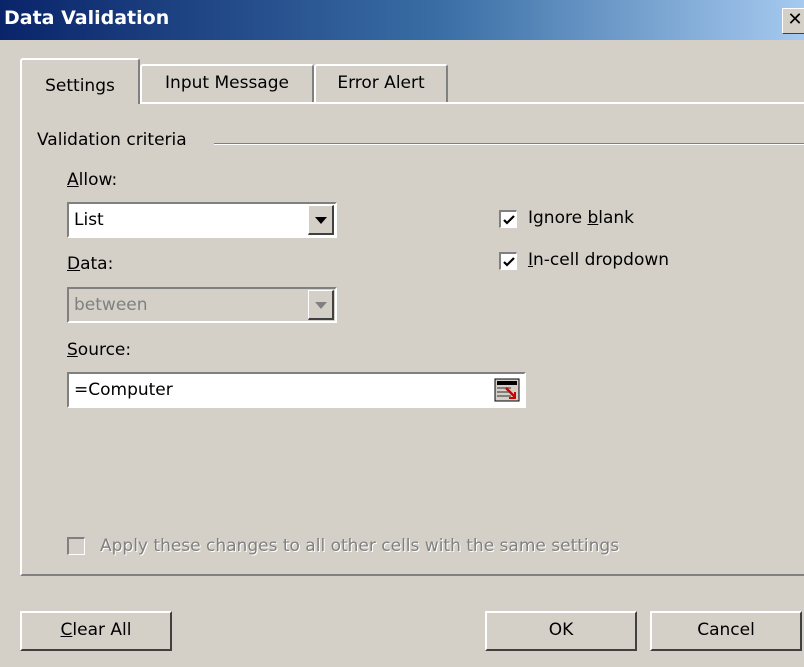 The width and height of the screenshot is (804, 667). I want to click on clear-all-button: Clear All, so click(96, 631).